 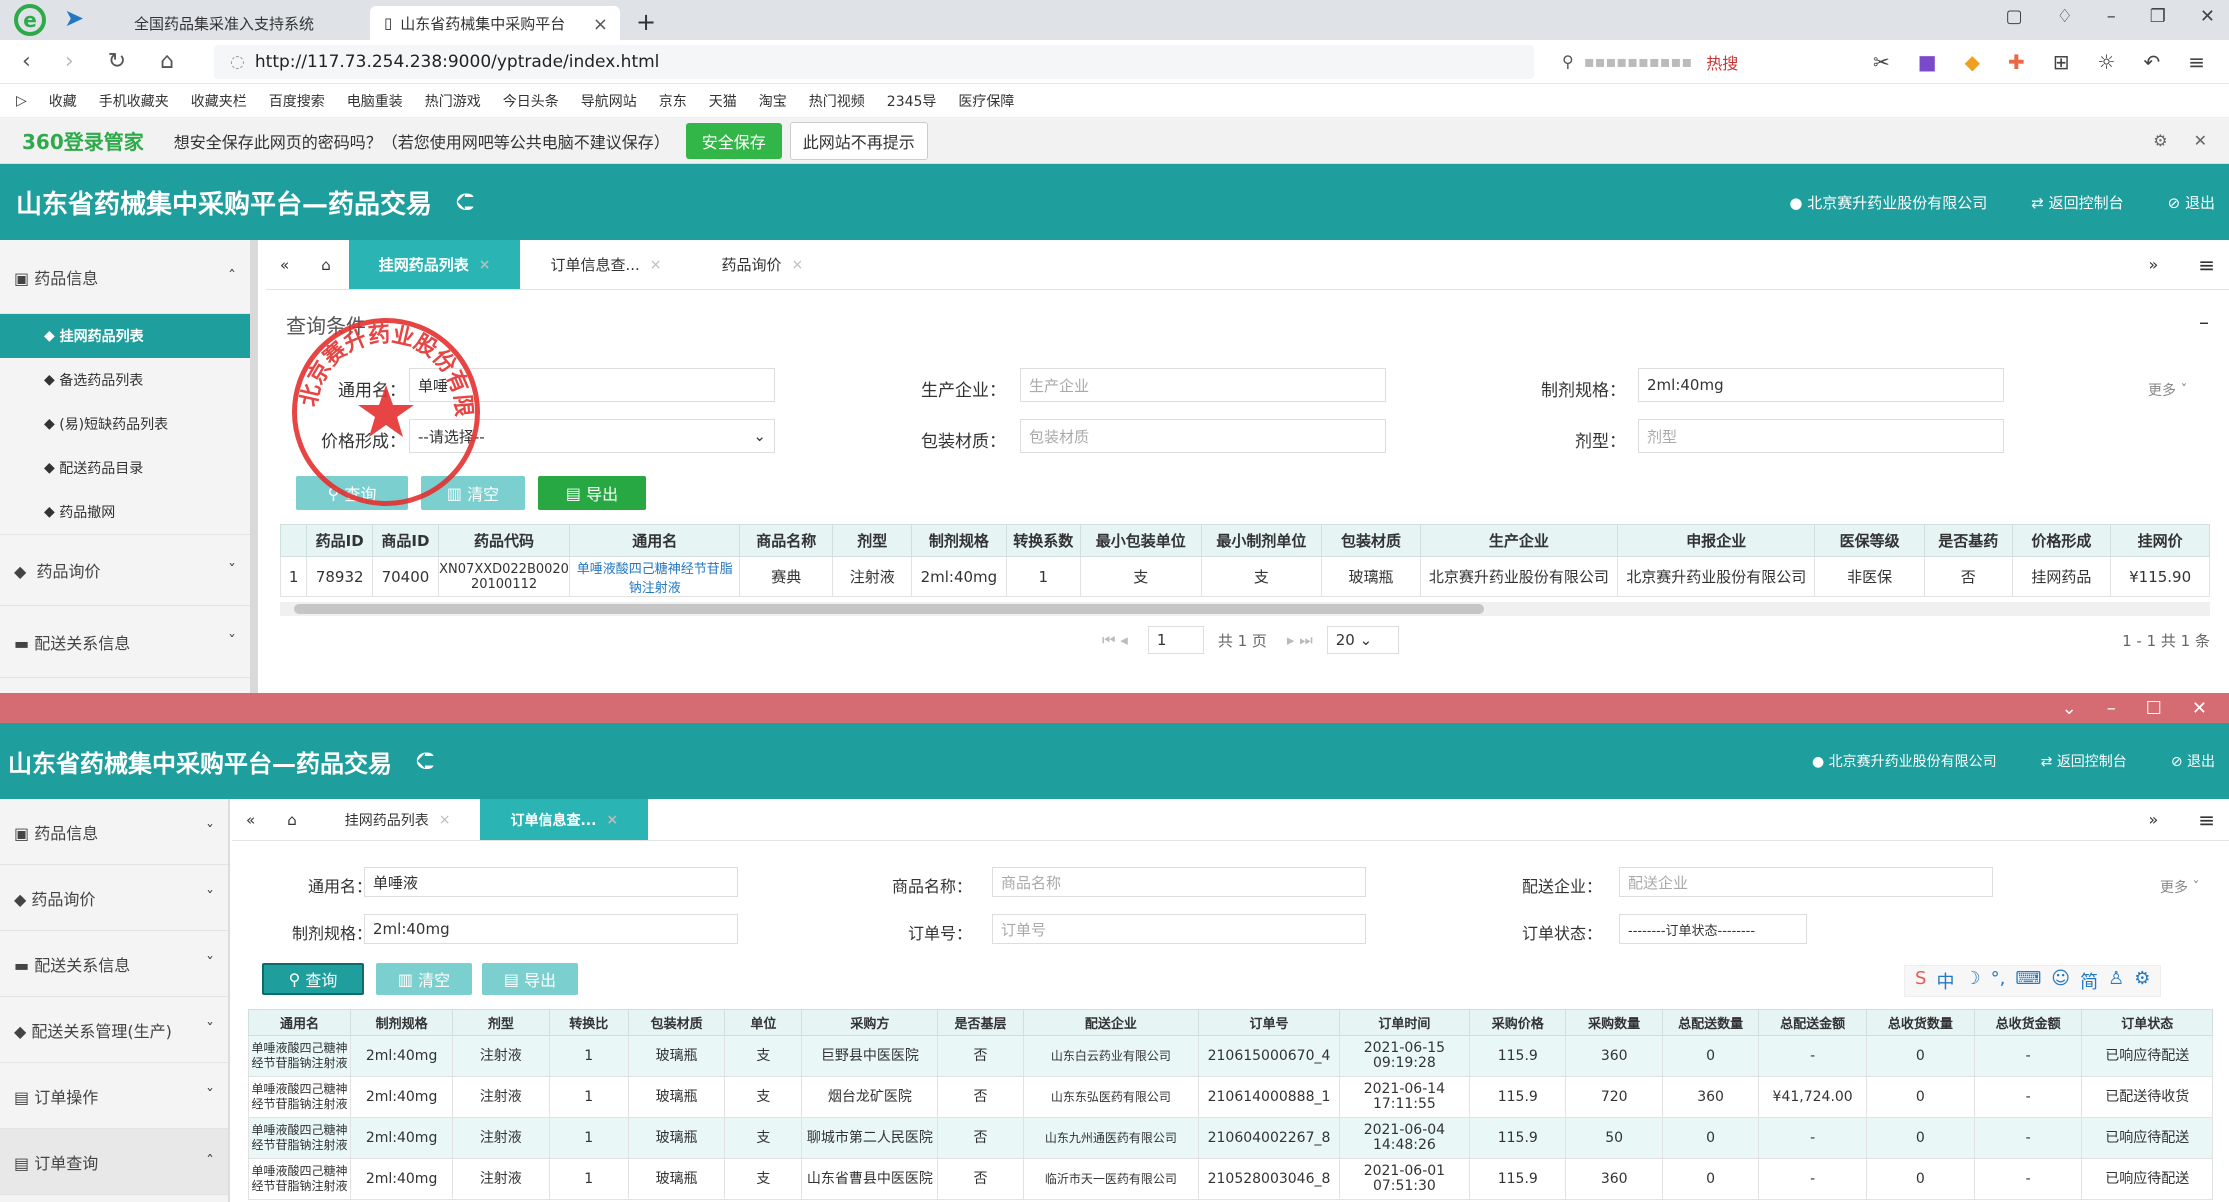 I want to click on page-size-select: 20 ⌄, so click(x=1362, y=640).